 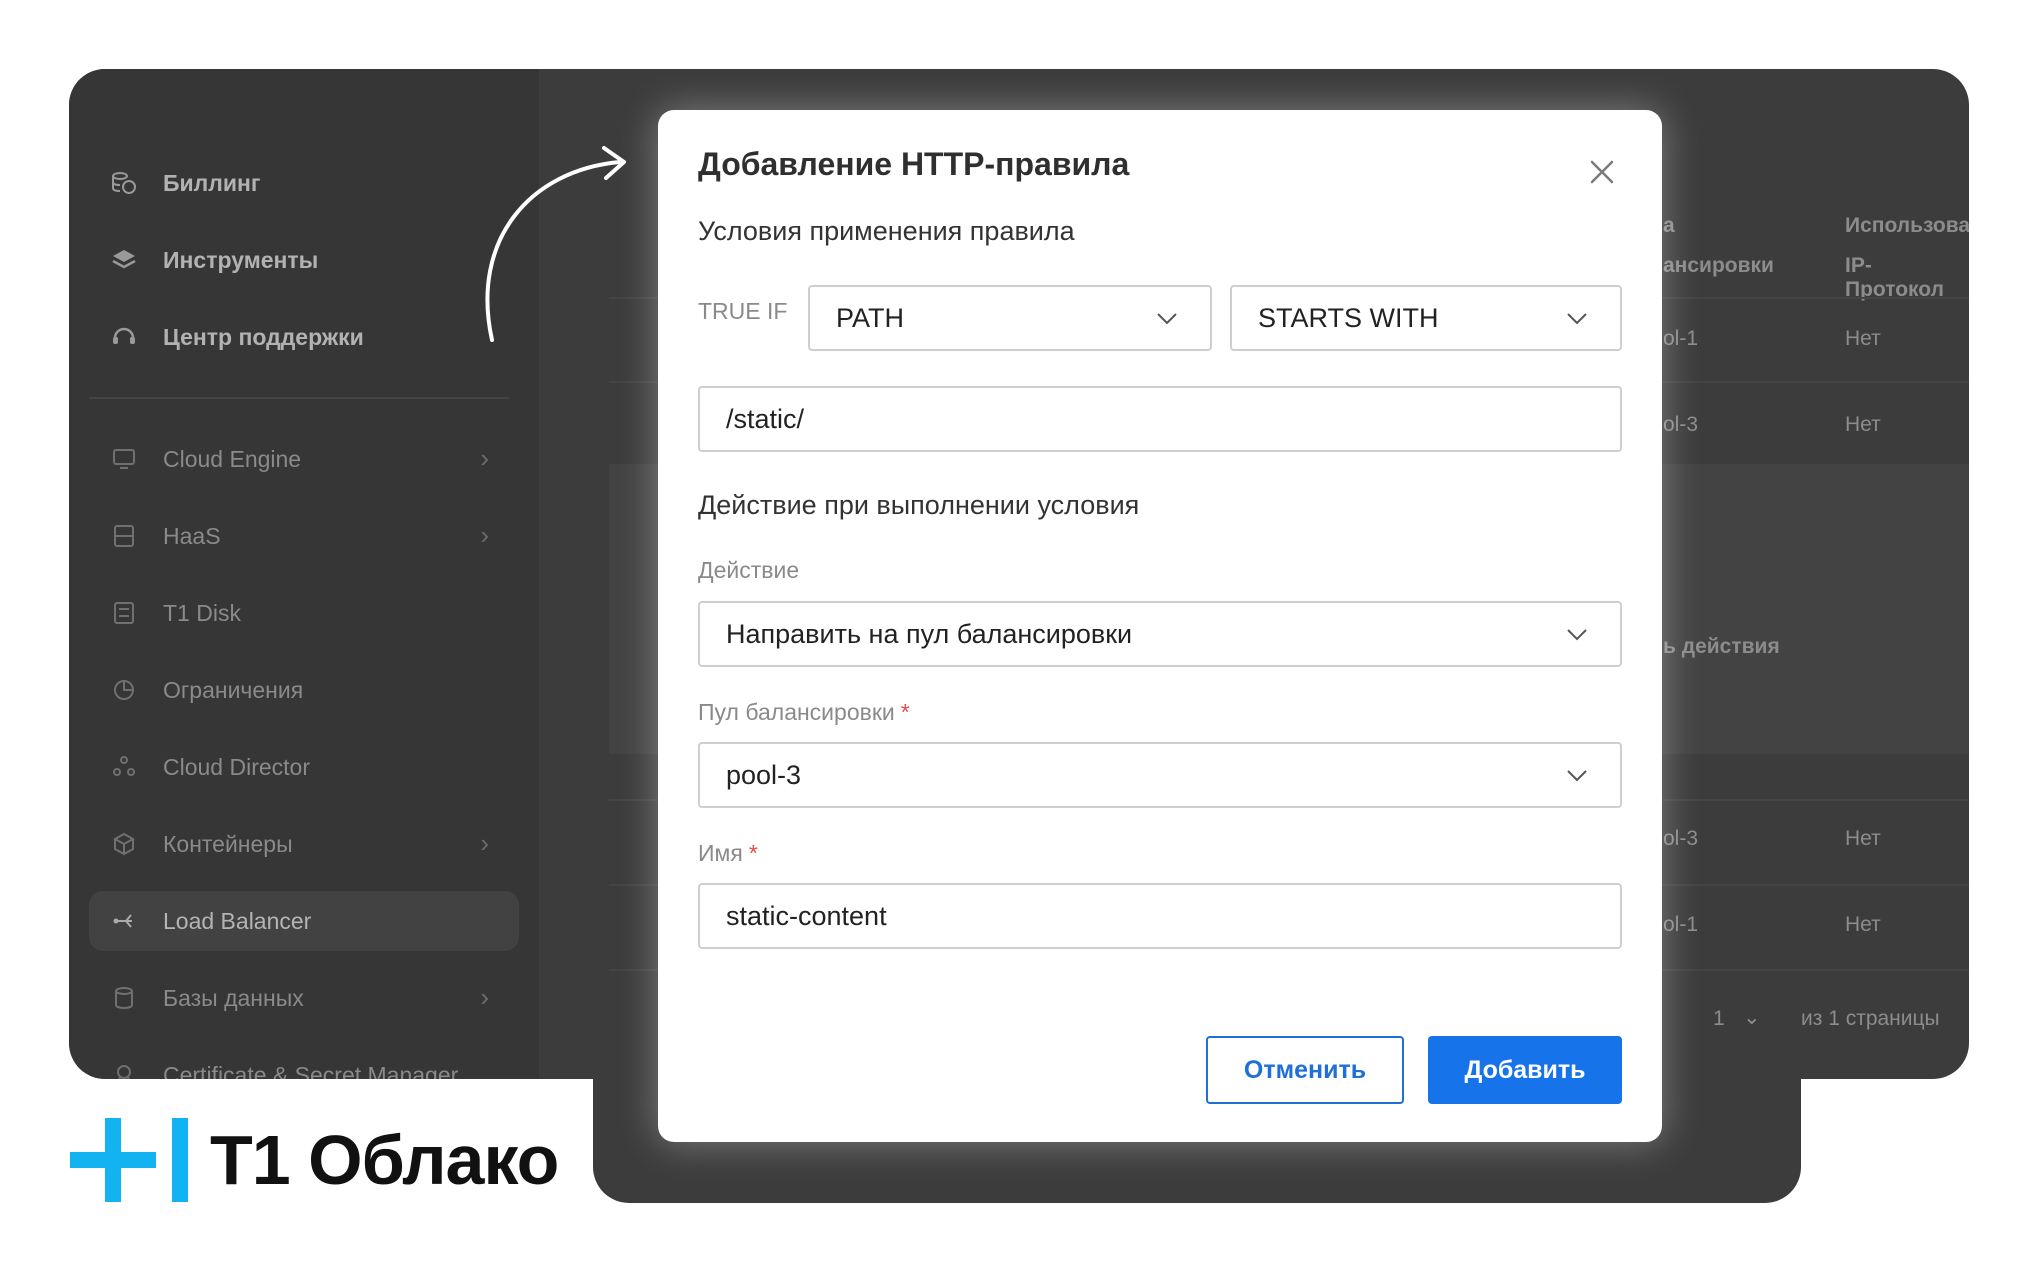 I want to click on layers-icon, so click(x=124, y=260).